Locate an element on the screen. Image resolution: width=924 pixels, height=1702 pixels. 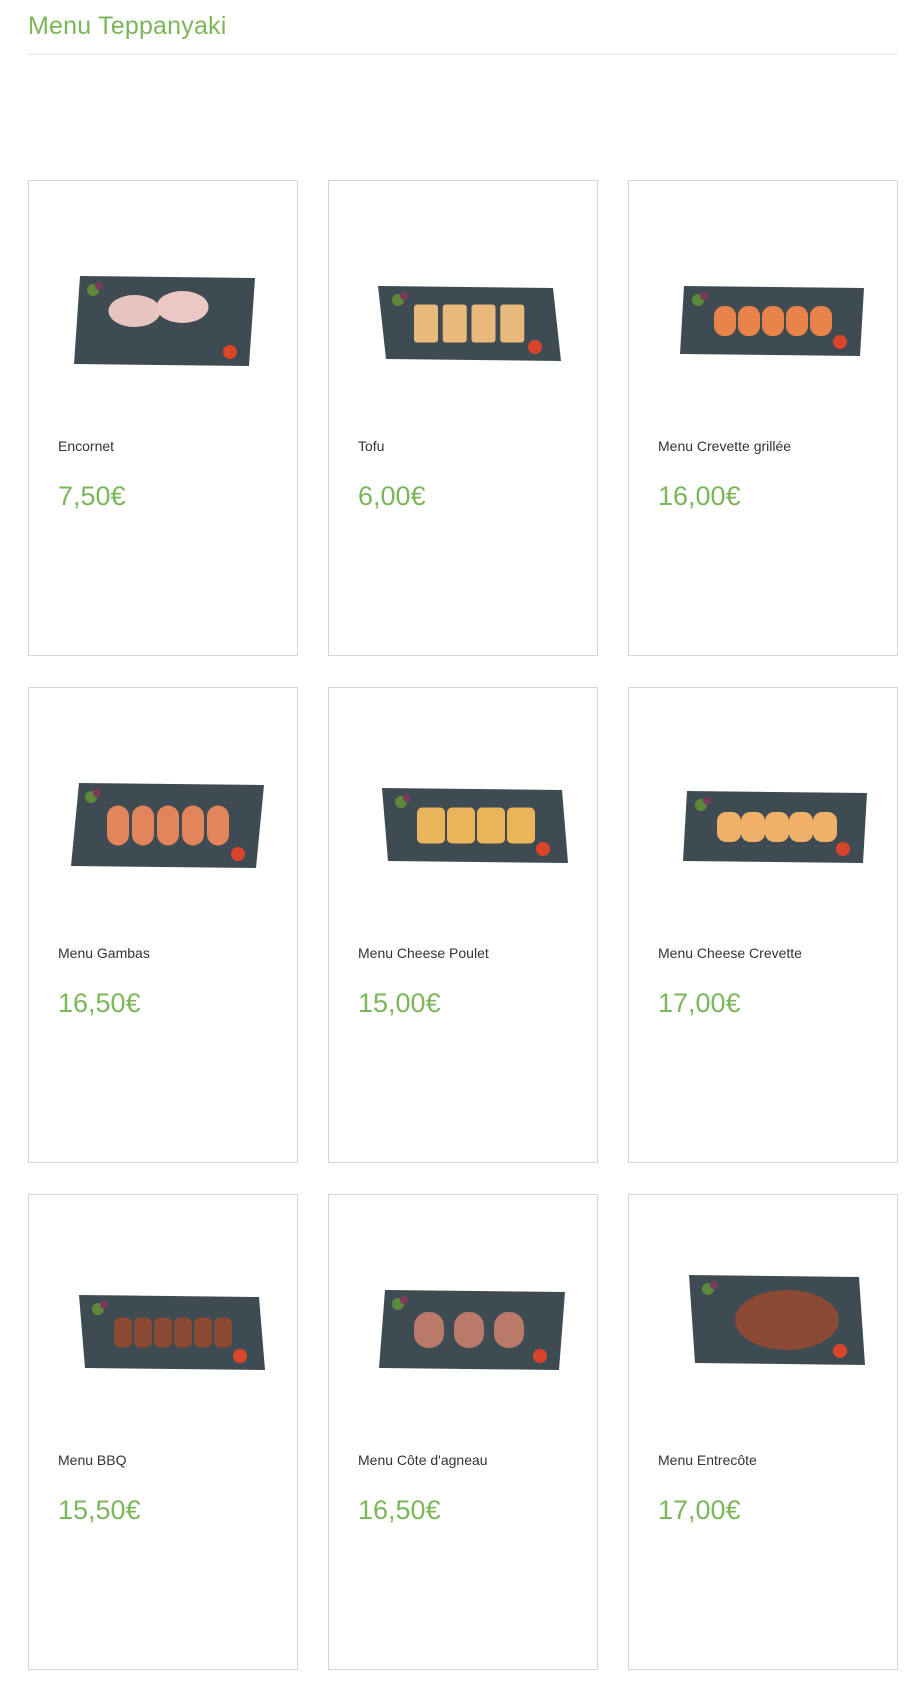
menu-item-name: Menu Crevette grillée is located at coordinates (725, 446).